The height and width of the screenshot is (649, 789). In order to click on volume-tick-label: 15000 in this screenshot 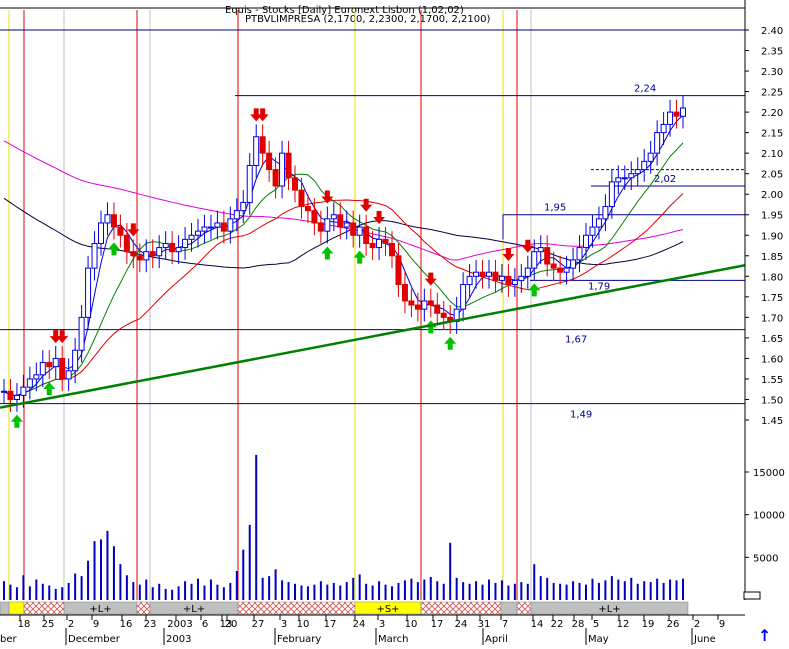, I will do `click(769, 473)`.